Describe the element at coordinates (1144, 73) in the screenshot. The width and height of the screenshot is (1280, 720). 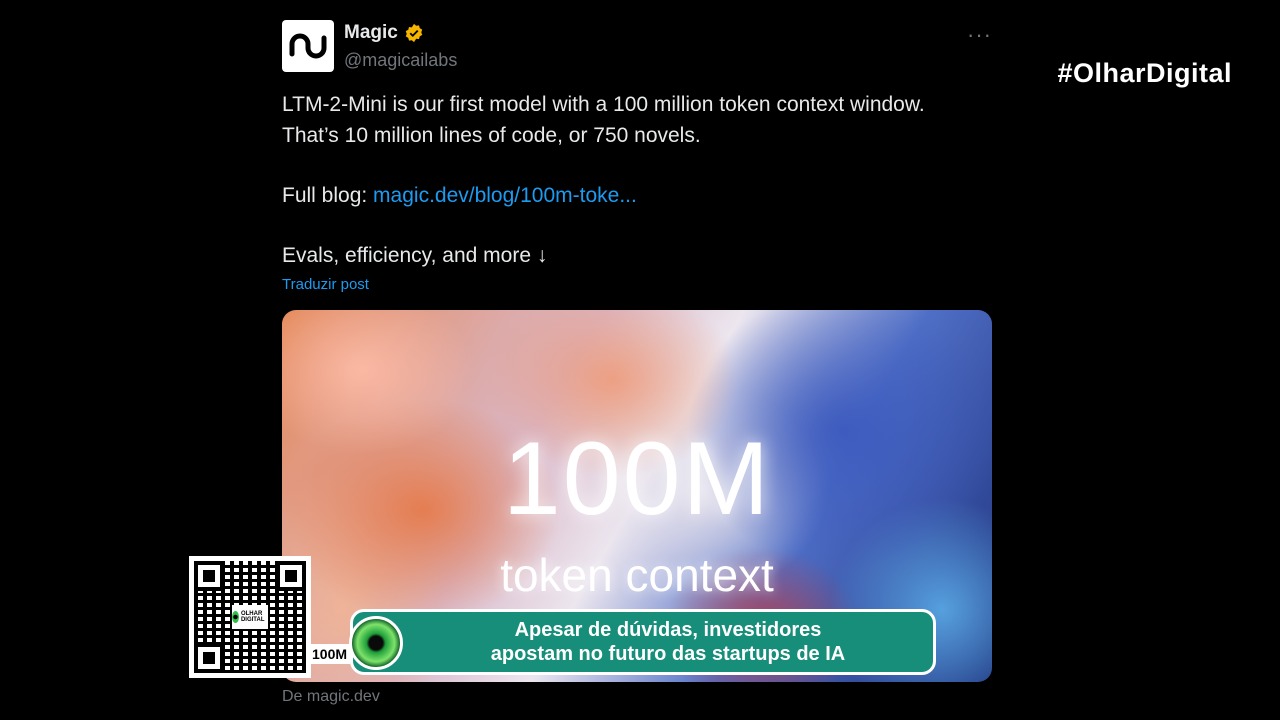
I see `channel-hashtag: #OlharDigital` at that location.